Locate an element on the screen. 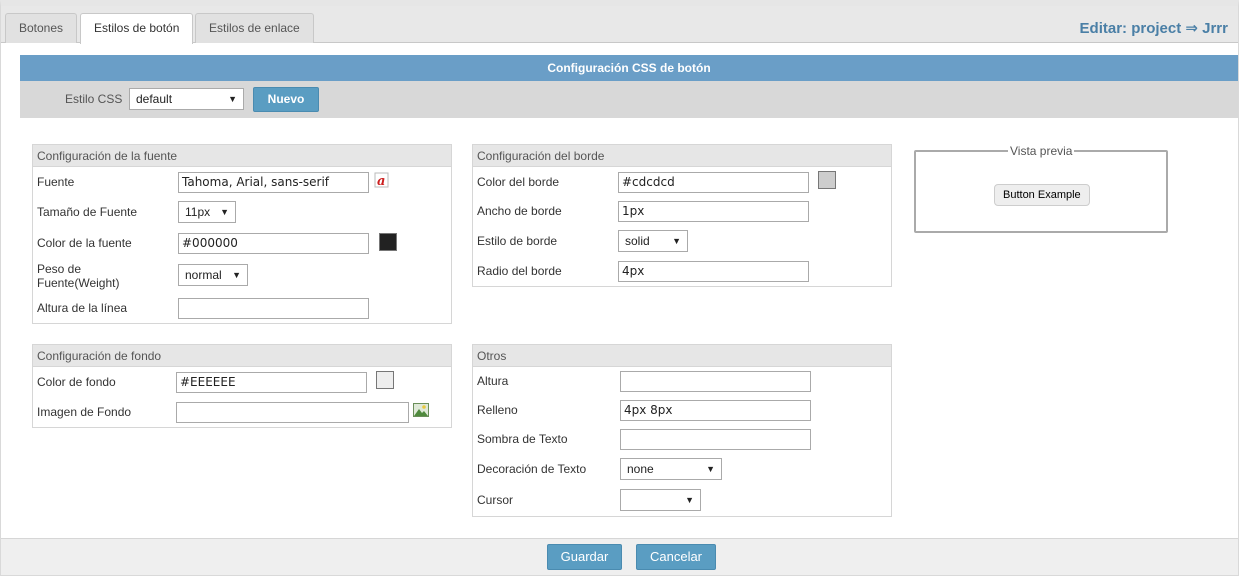 This screenshot has width=1239, height=576. background-image-input is located at coordinates (292, 412).